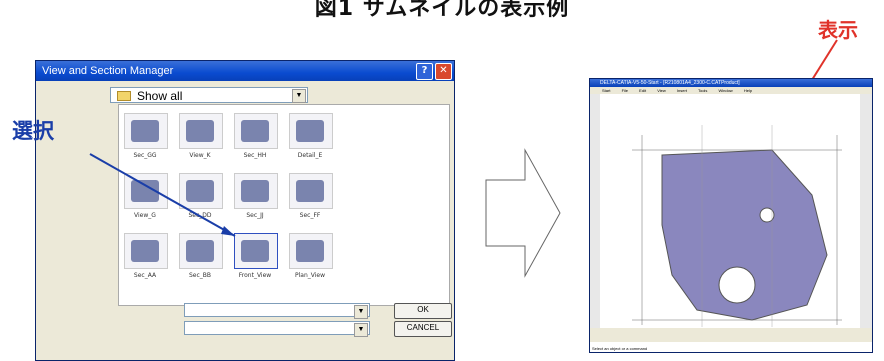 The height and width of the screenshot is (361, 884). What do you see at coordinates (661, 90) in the screenshot?
I see `menu-item: View` at bounding box center [661, 90].